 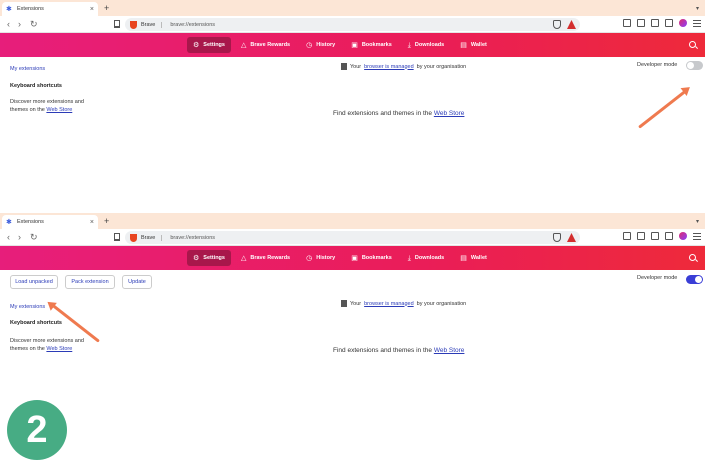 What do you see at coordinates (344, 66) in the screenshot?
I see `building-icon` at bounding box center [344, 66].